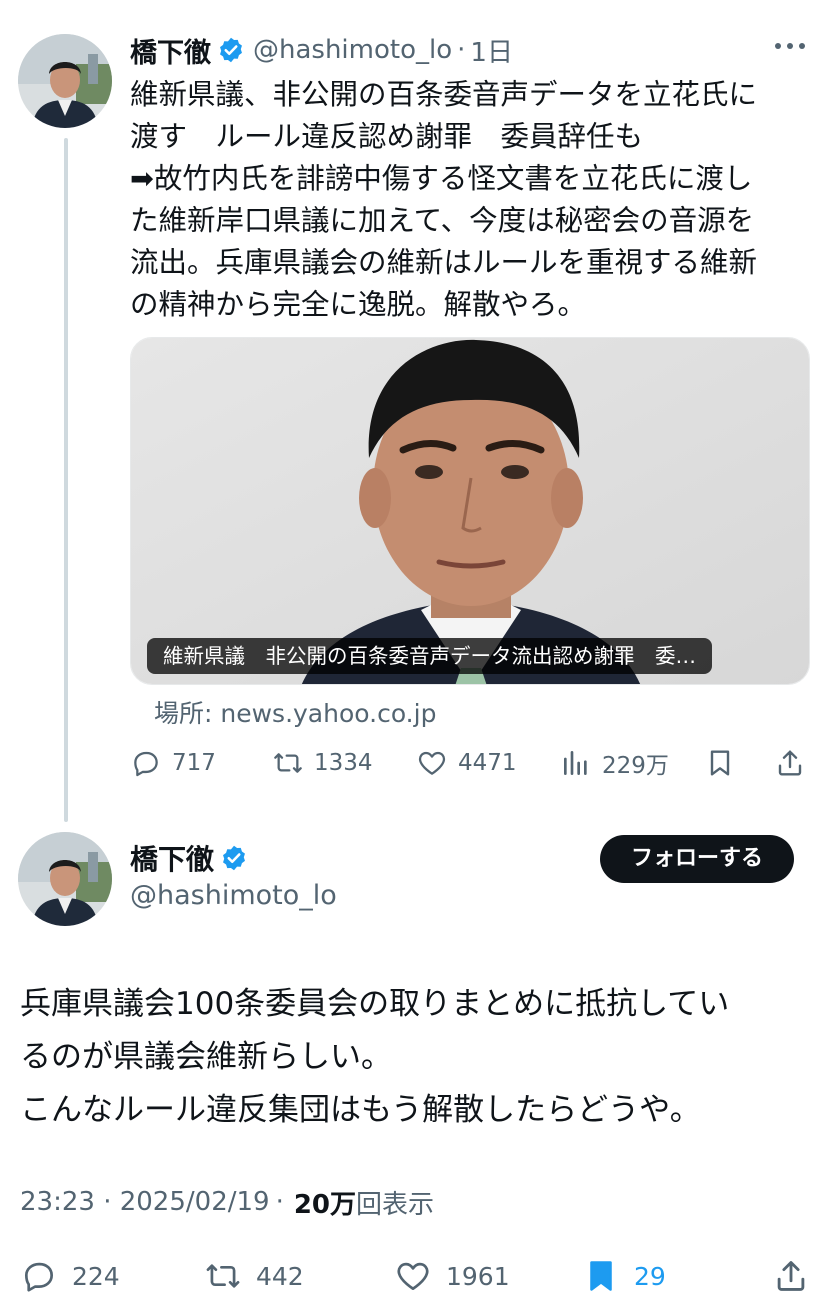 Image resolution: width=828 pixels, height=1310 pixels. What do you see at coordinates (295, 712) in the screenshot?
I see `link-source: 場所: news.yahoo.co.jp` at bounding box center [295, 712].